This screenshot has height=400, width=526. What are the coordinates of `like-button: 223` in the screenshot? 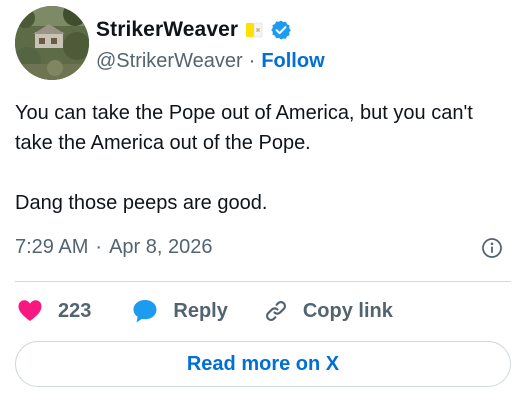 It's located at (53, 311).